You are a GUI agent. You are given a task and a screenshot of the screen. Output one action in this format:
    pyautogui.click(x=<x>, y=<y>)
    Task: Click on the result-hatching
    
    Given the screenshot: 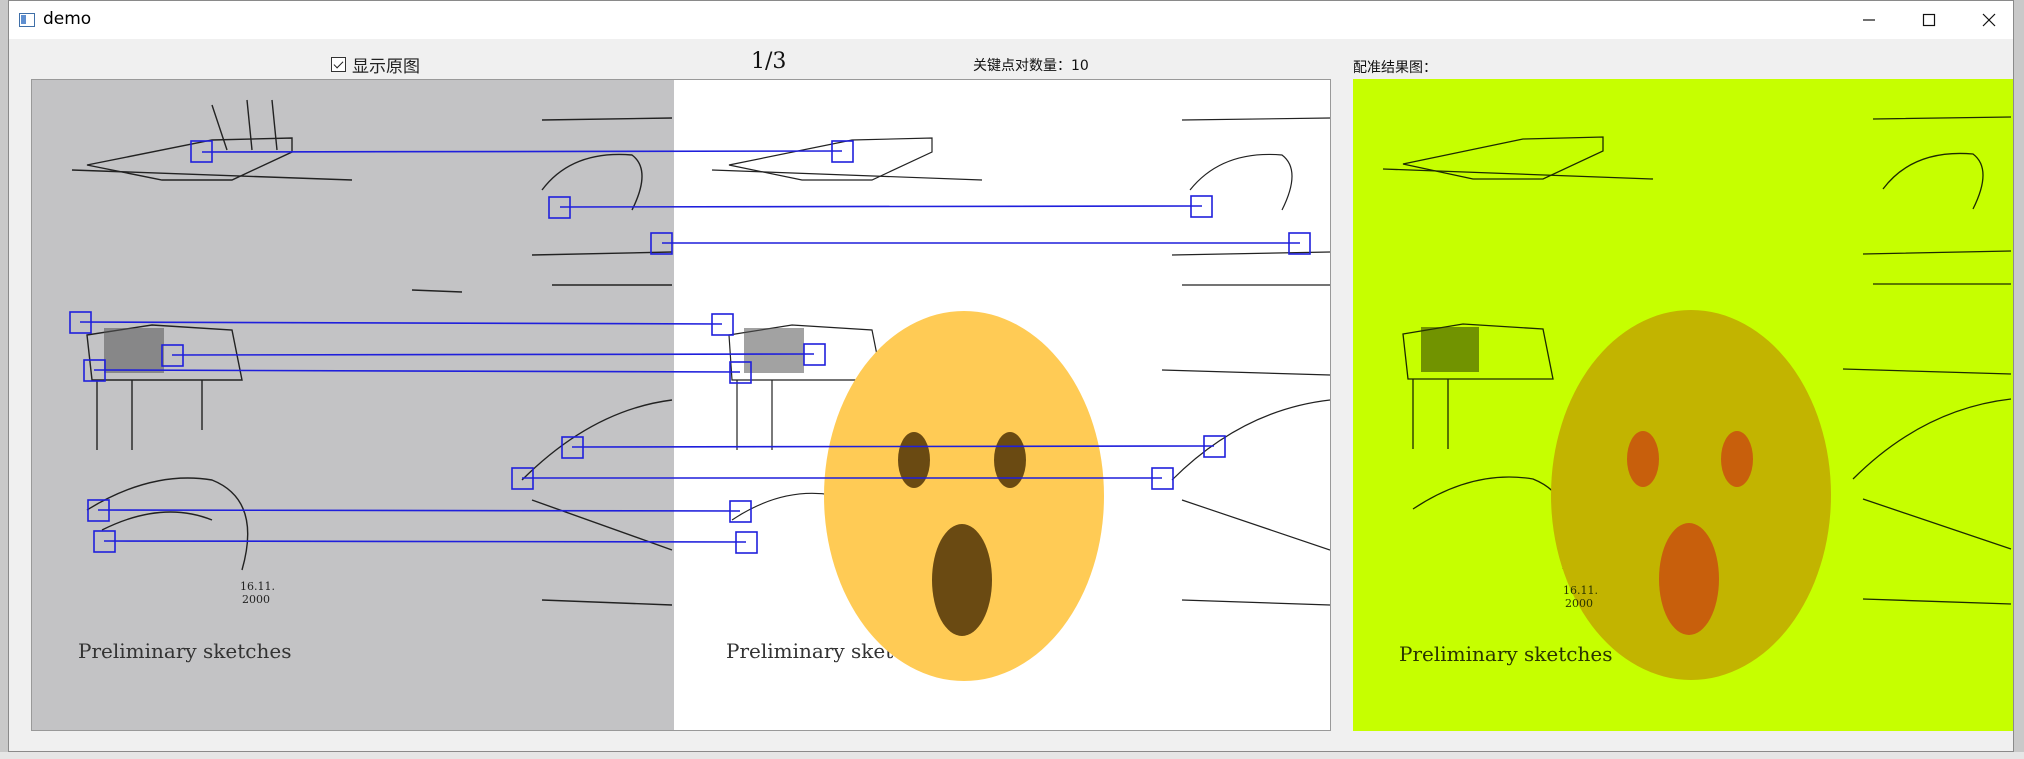 What is the action you would take?
    pyautogui.click(x=1450, y=349)
    